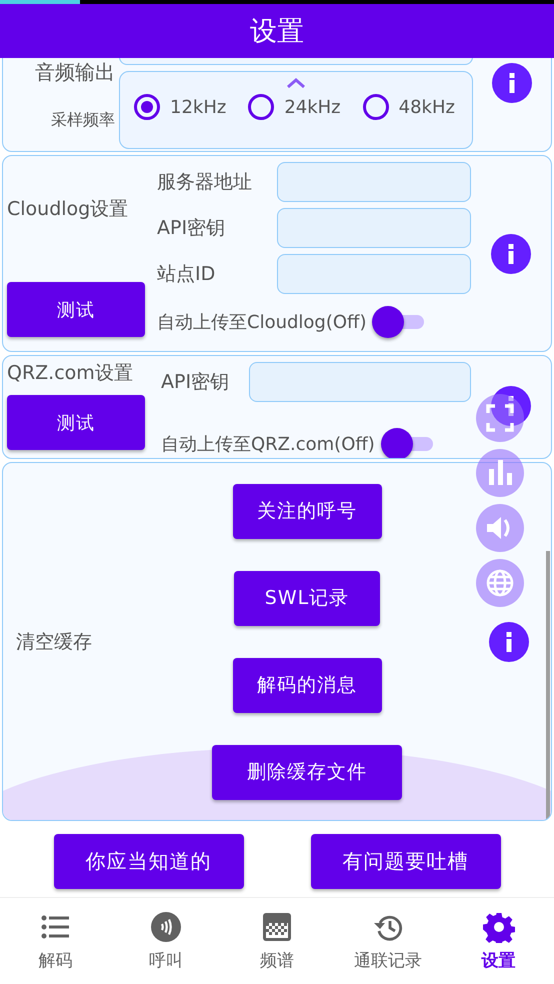  I want to click on radio-option: 48kHz, so click(408, 107).